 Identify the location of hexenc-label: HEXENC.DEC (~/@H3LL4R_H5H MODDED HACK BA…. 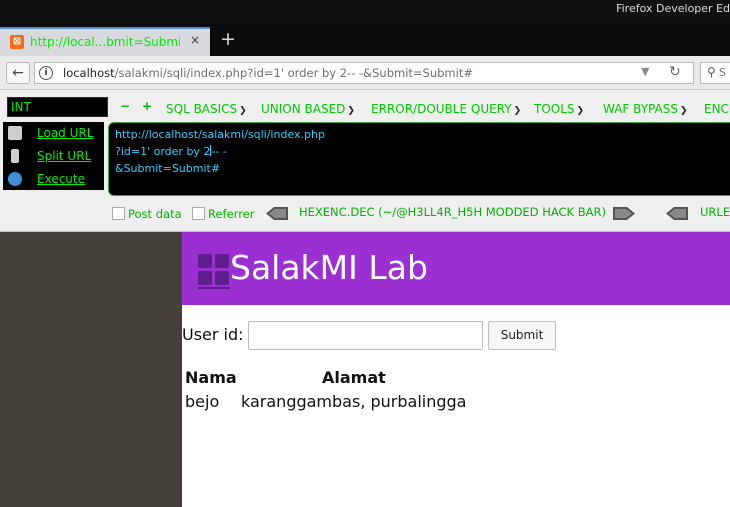
(452, 212).